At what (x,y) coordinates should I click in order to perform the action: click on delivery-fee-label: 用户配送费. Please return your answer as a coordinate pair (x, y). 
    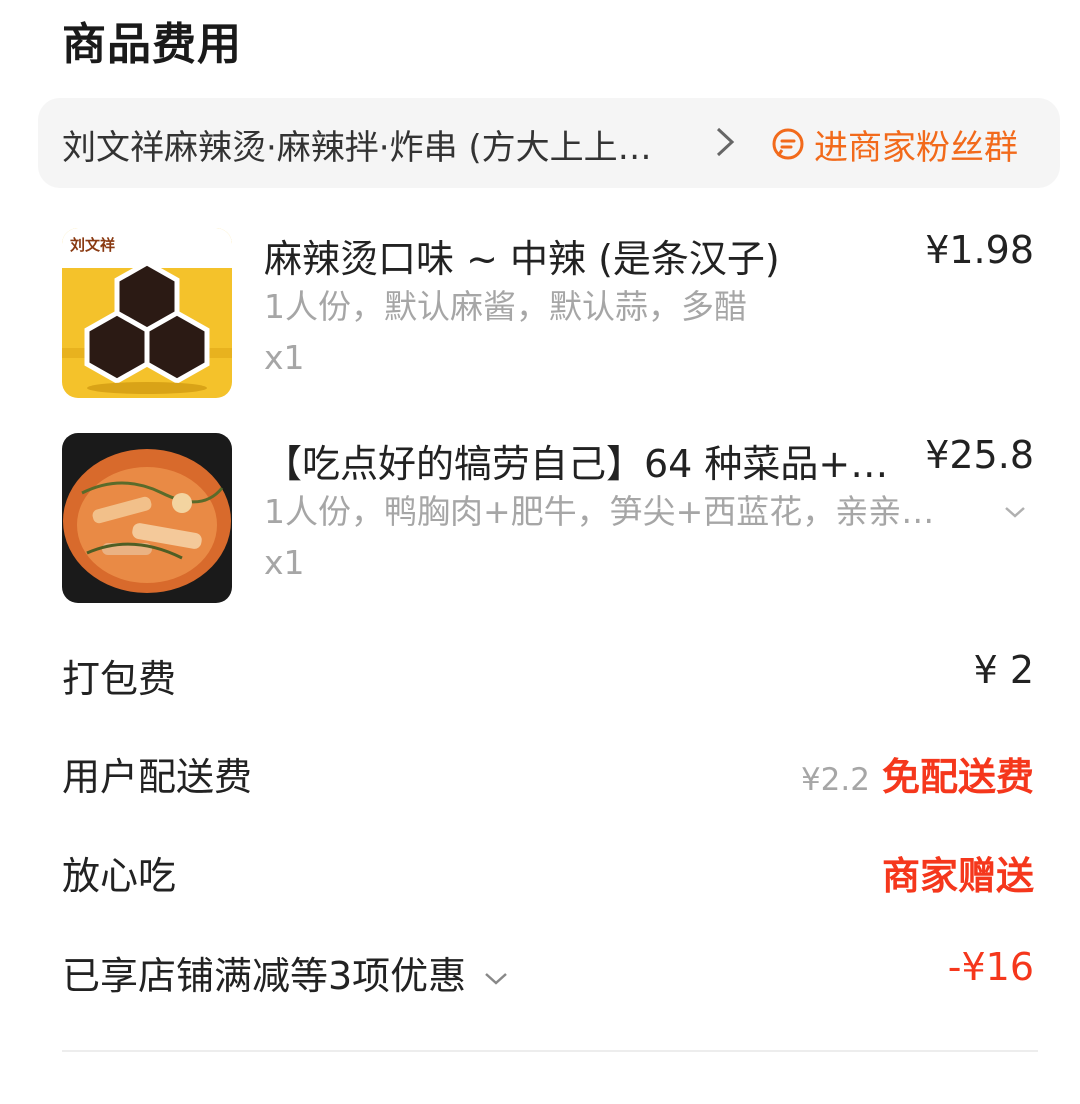
    Looking at the image, I should click on (157, 777).